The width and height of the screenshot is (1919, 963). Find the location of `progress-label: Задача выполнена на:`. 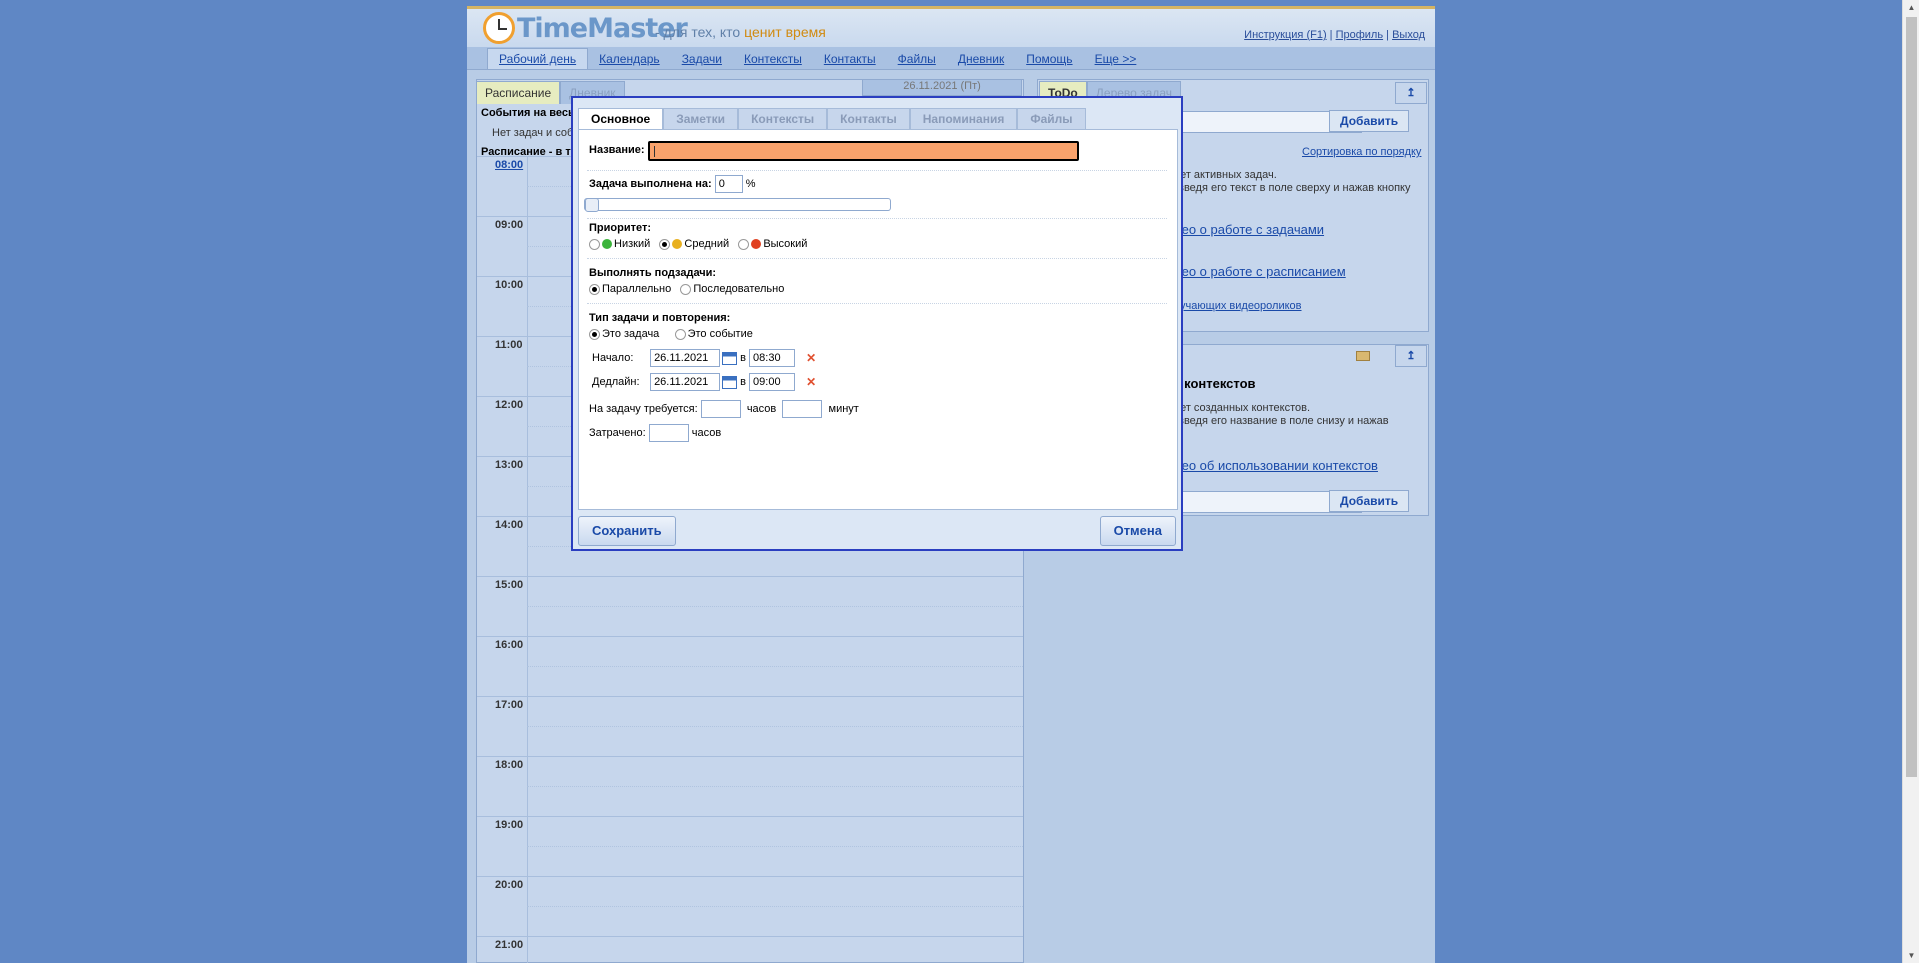

progress-label: Задача выполнена на: is located at coordinates (650, 183).